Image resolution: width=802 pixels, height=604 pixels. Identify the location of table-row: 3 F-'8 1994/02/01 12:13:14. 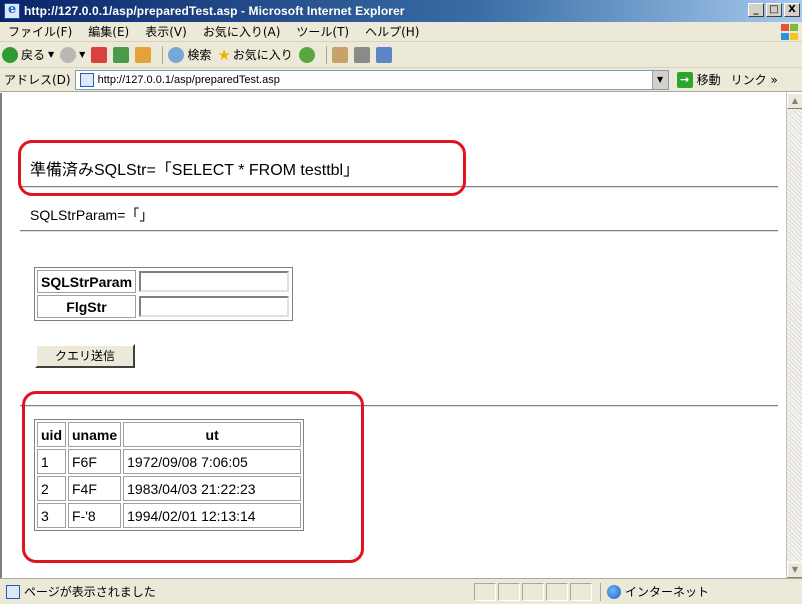
(169, 515).